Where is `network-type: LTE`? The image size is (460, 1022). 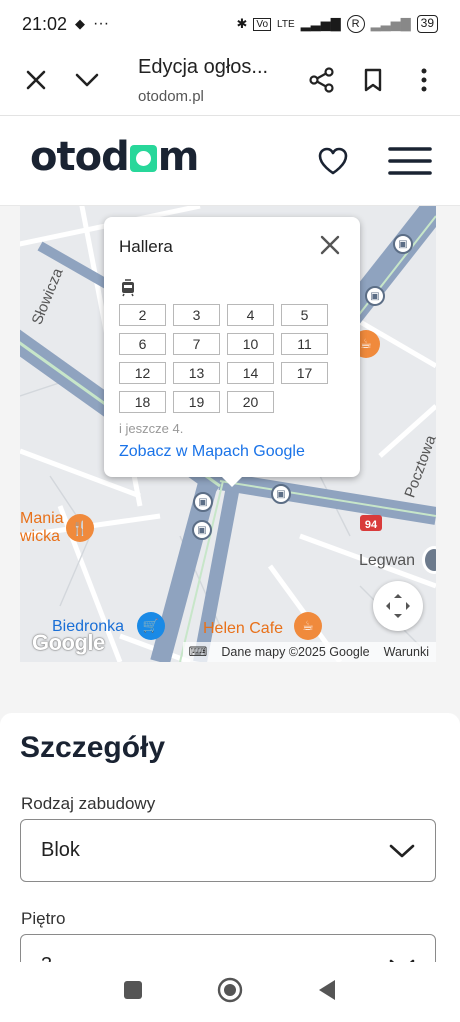 network-type: LTE is located at coordinates (286, 24).